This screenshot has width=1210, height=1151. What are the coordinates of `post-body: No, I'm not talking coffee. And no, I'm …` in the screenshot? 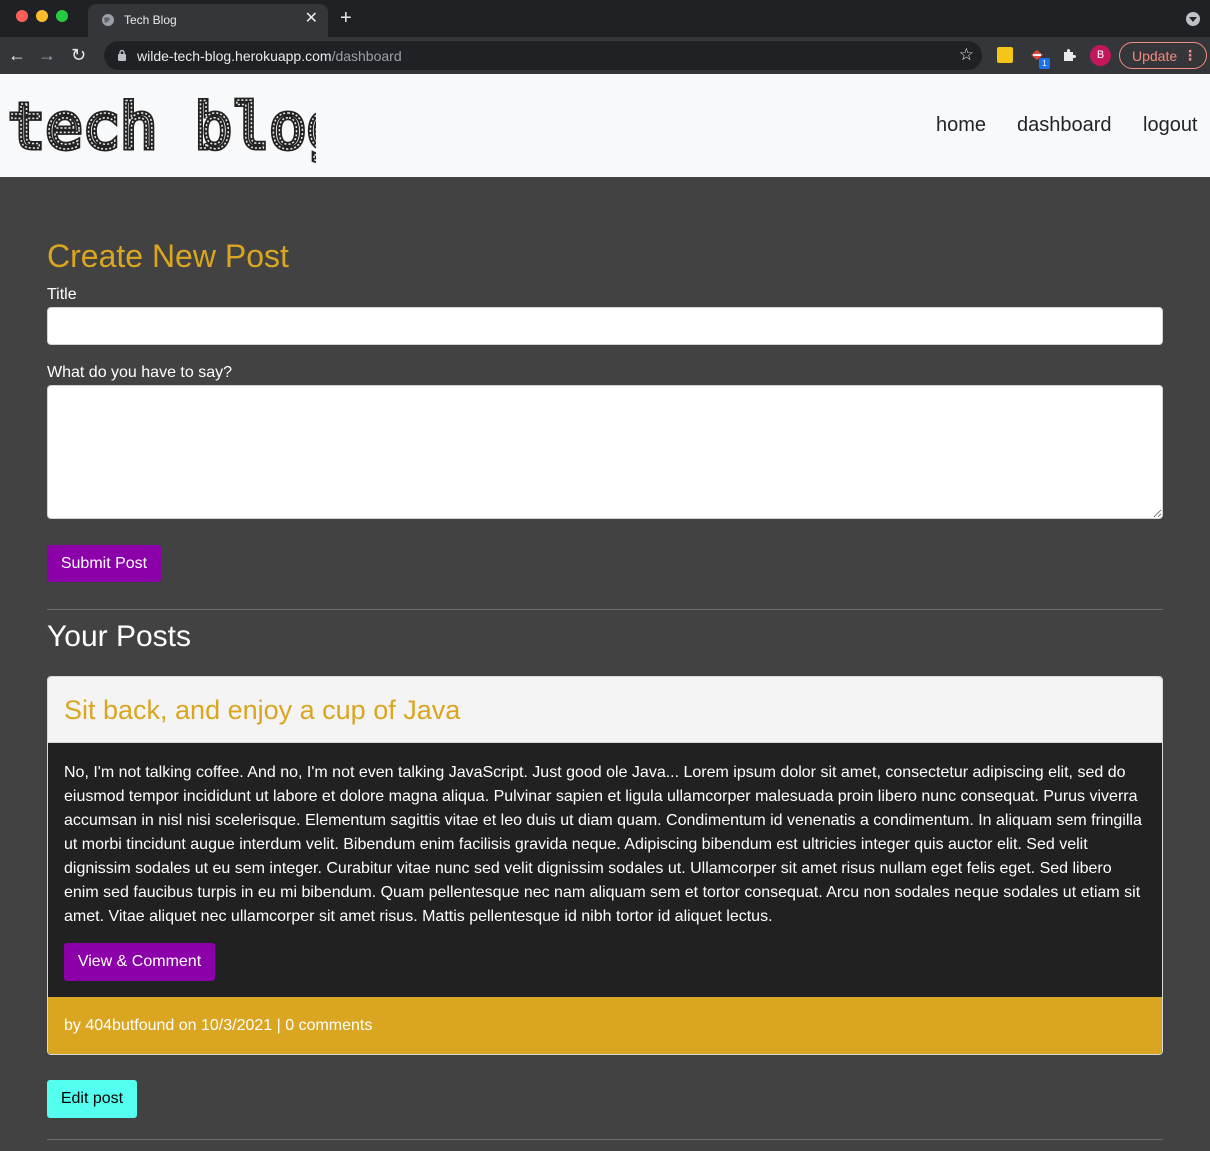 It's located at (603, 844).